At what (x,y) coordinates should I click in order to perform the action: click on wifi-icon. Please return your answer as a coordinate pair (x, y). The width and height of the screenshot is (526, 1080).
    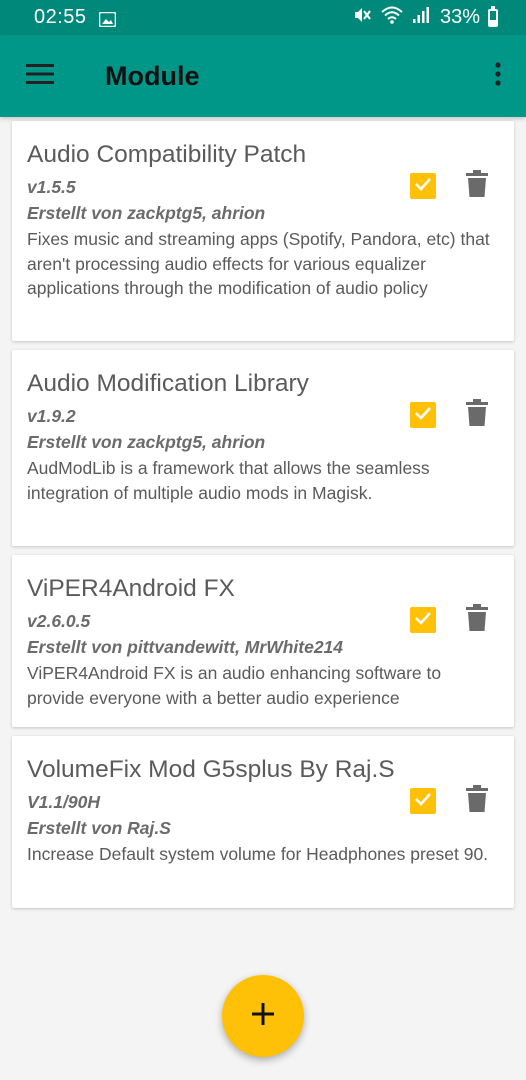
    Looking at the image, I should click on (392, 18).